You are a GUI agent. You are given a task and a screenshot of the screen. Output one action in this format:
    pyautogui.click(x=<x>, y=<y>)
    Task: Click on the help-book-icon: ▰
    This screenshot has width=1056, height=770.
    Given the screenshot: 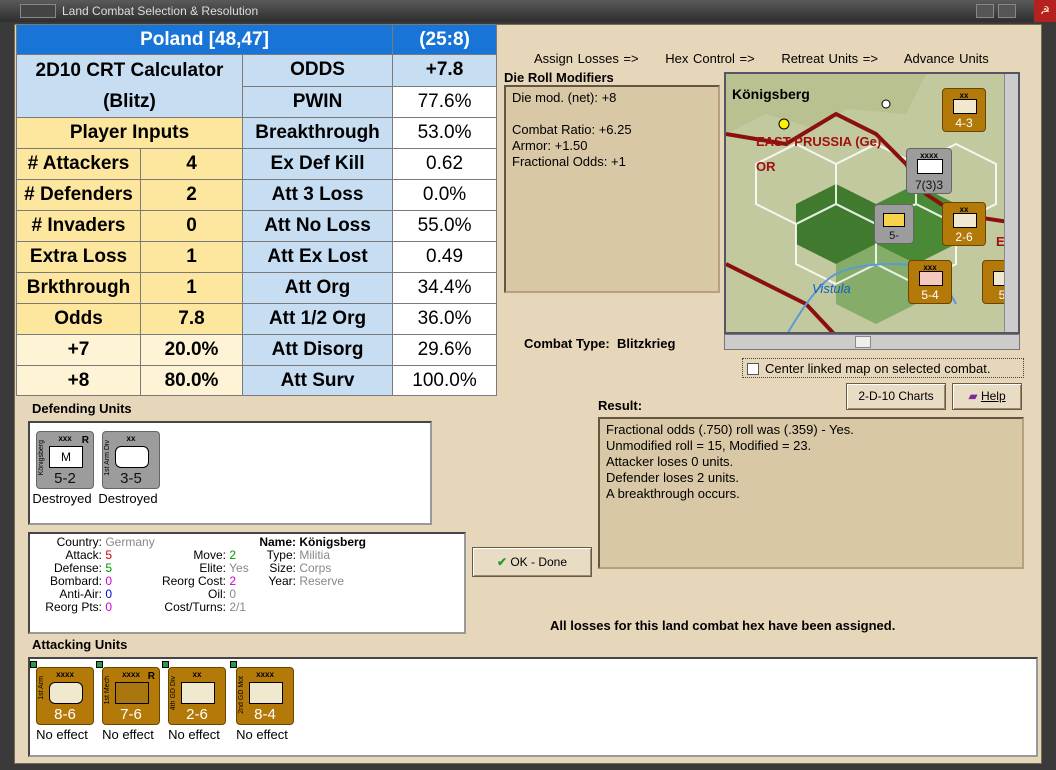 What is the action you would take?
    pyautogui.click(x=973, y=396)
    